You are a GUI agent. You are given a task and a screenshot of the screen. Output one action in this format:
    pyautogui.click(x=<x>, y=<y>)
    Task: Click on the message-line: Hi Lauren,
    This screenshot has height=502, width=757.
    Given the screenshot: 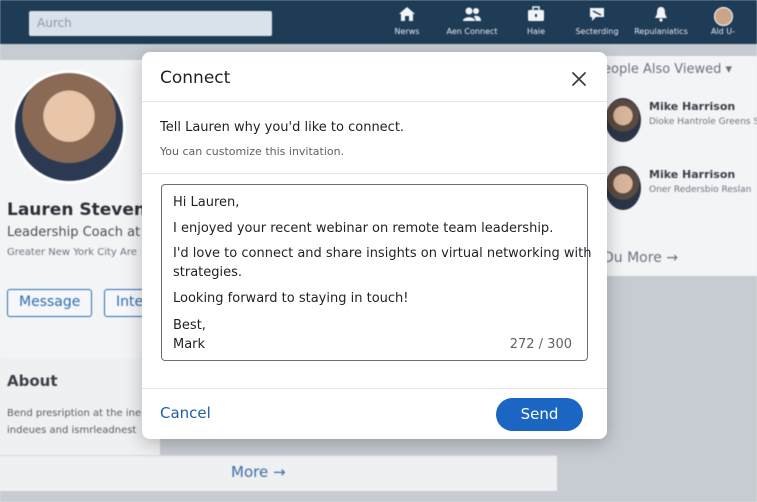 What is the action you would take?
    pyautogui.click(x=206, y=202)
    